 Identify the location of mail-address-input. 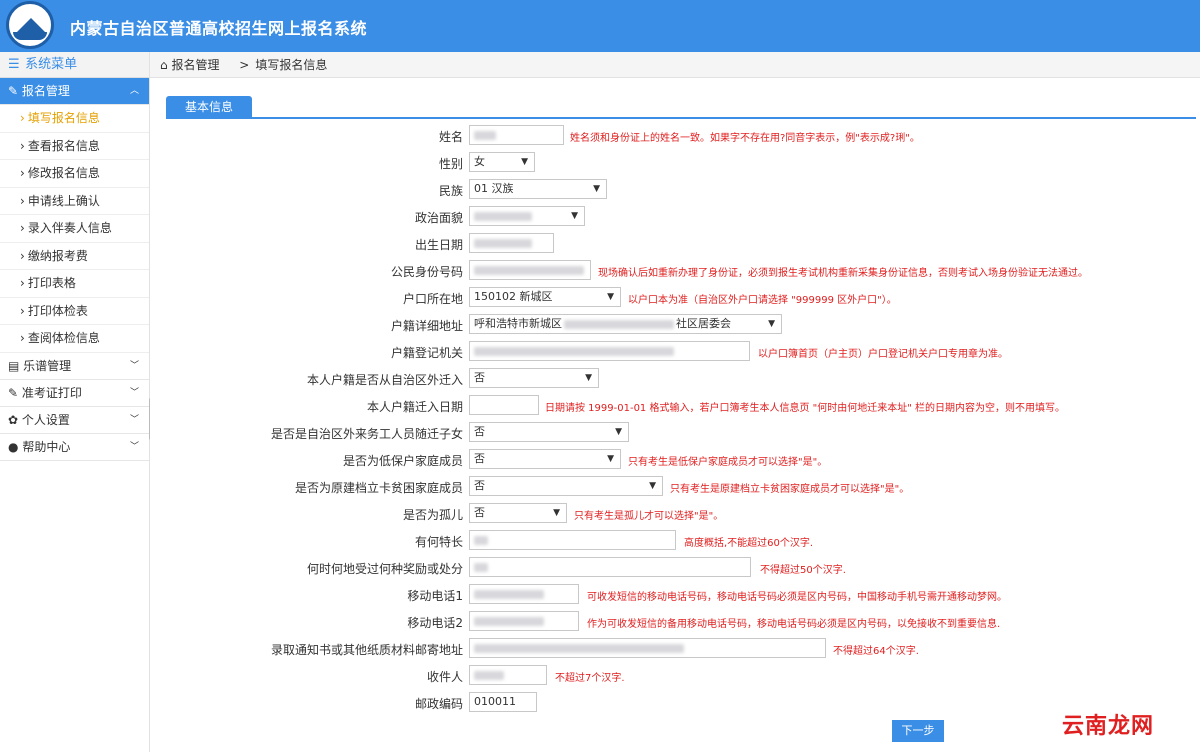
(647, 648).